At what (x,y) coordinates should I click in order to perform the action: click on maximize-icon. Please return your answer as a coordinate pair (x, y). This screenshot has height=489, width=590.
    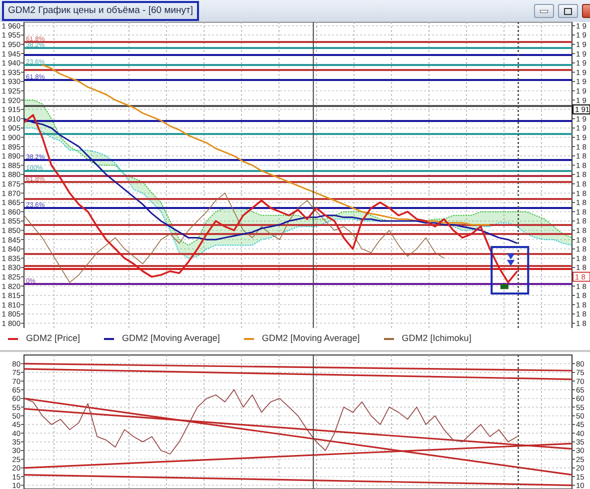
    Looking at the image, I should click on (568, 11).